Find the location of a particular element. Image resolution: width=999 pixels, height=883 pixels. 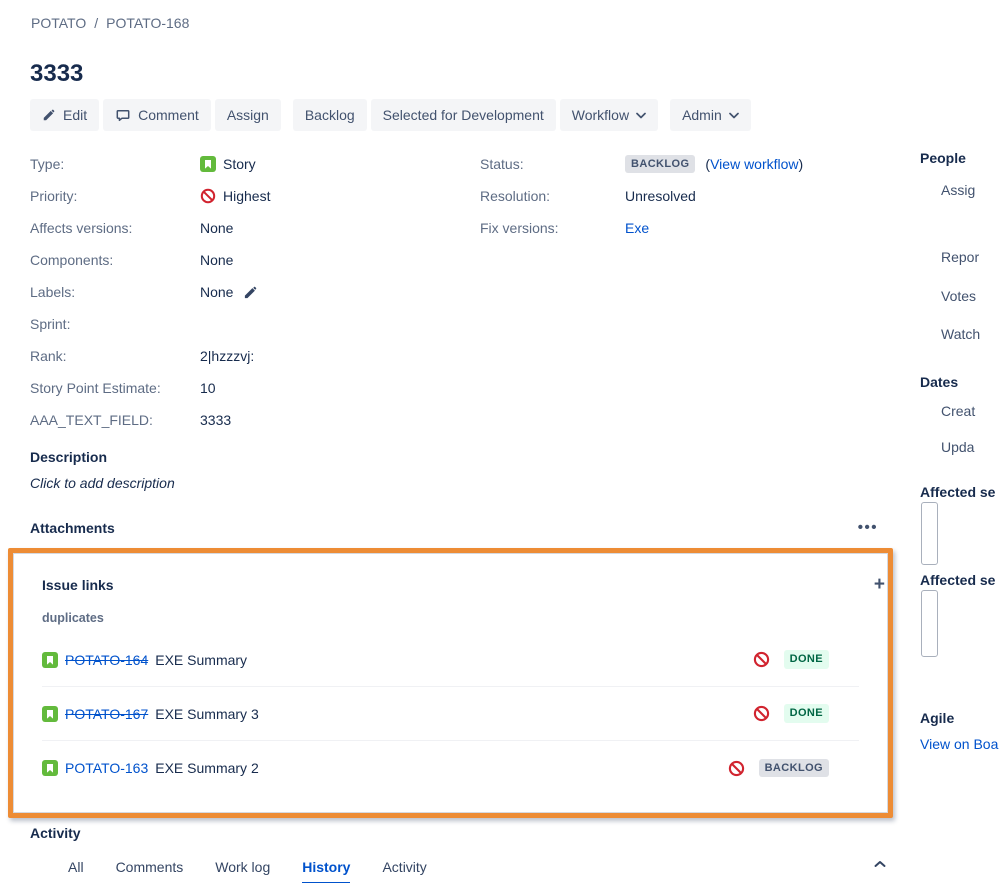

field-label: Sprint: is located at coordinates (50, 324).